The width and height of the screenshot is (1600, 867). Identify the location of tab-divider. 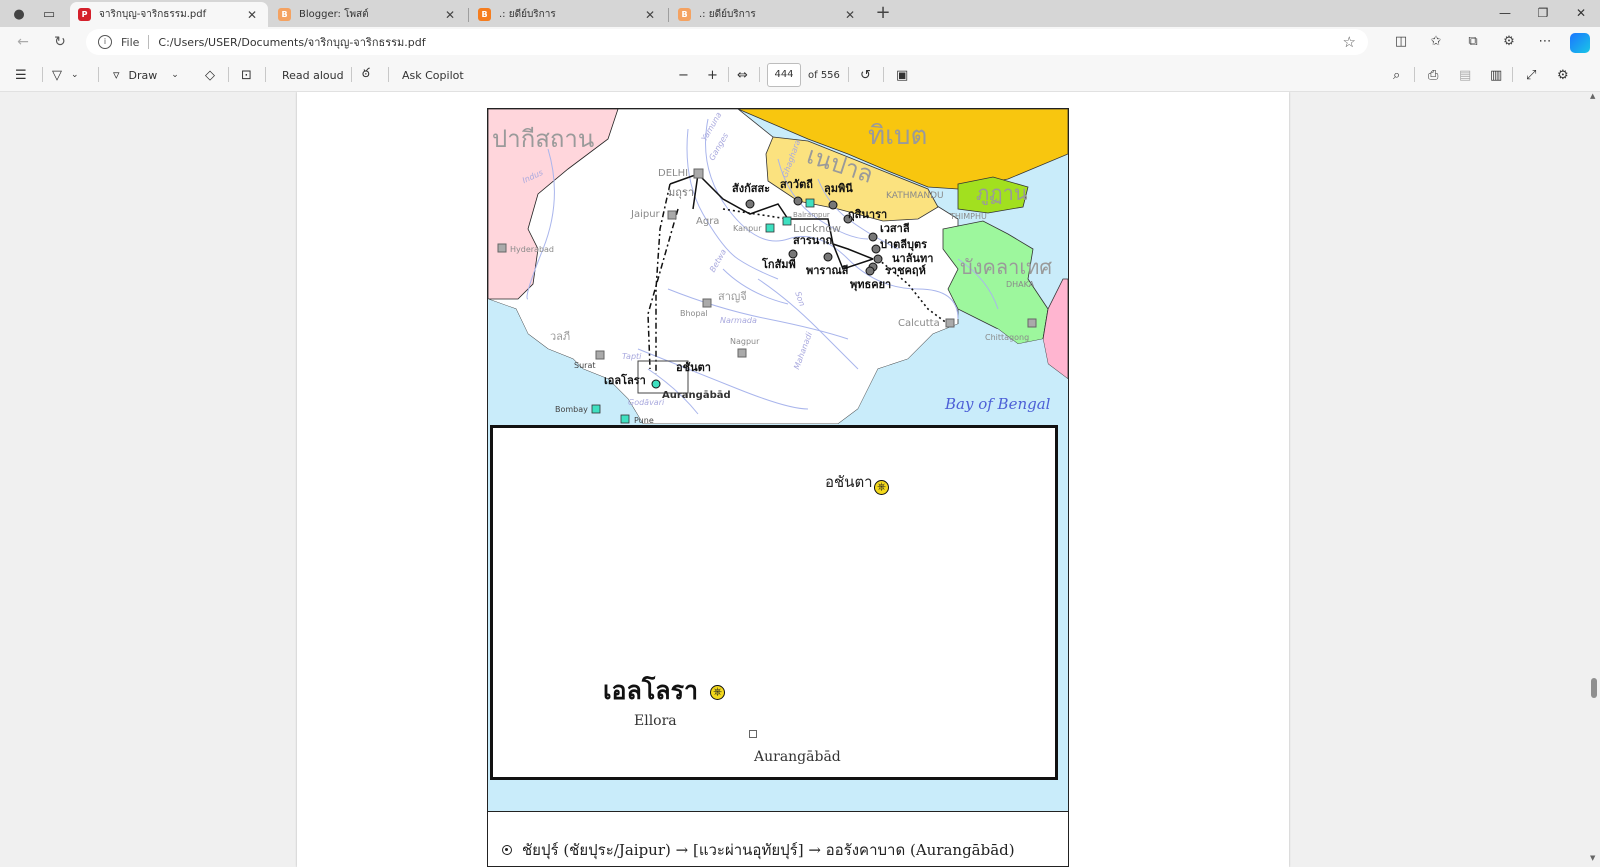
(468, 15).